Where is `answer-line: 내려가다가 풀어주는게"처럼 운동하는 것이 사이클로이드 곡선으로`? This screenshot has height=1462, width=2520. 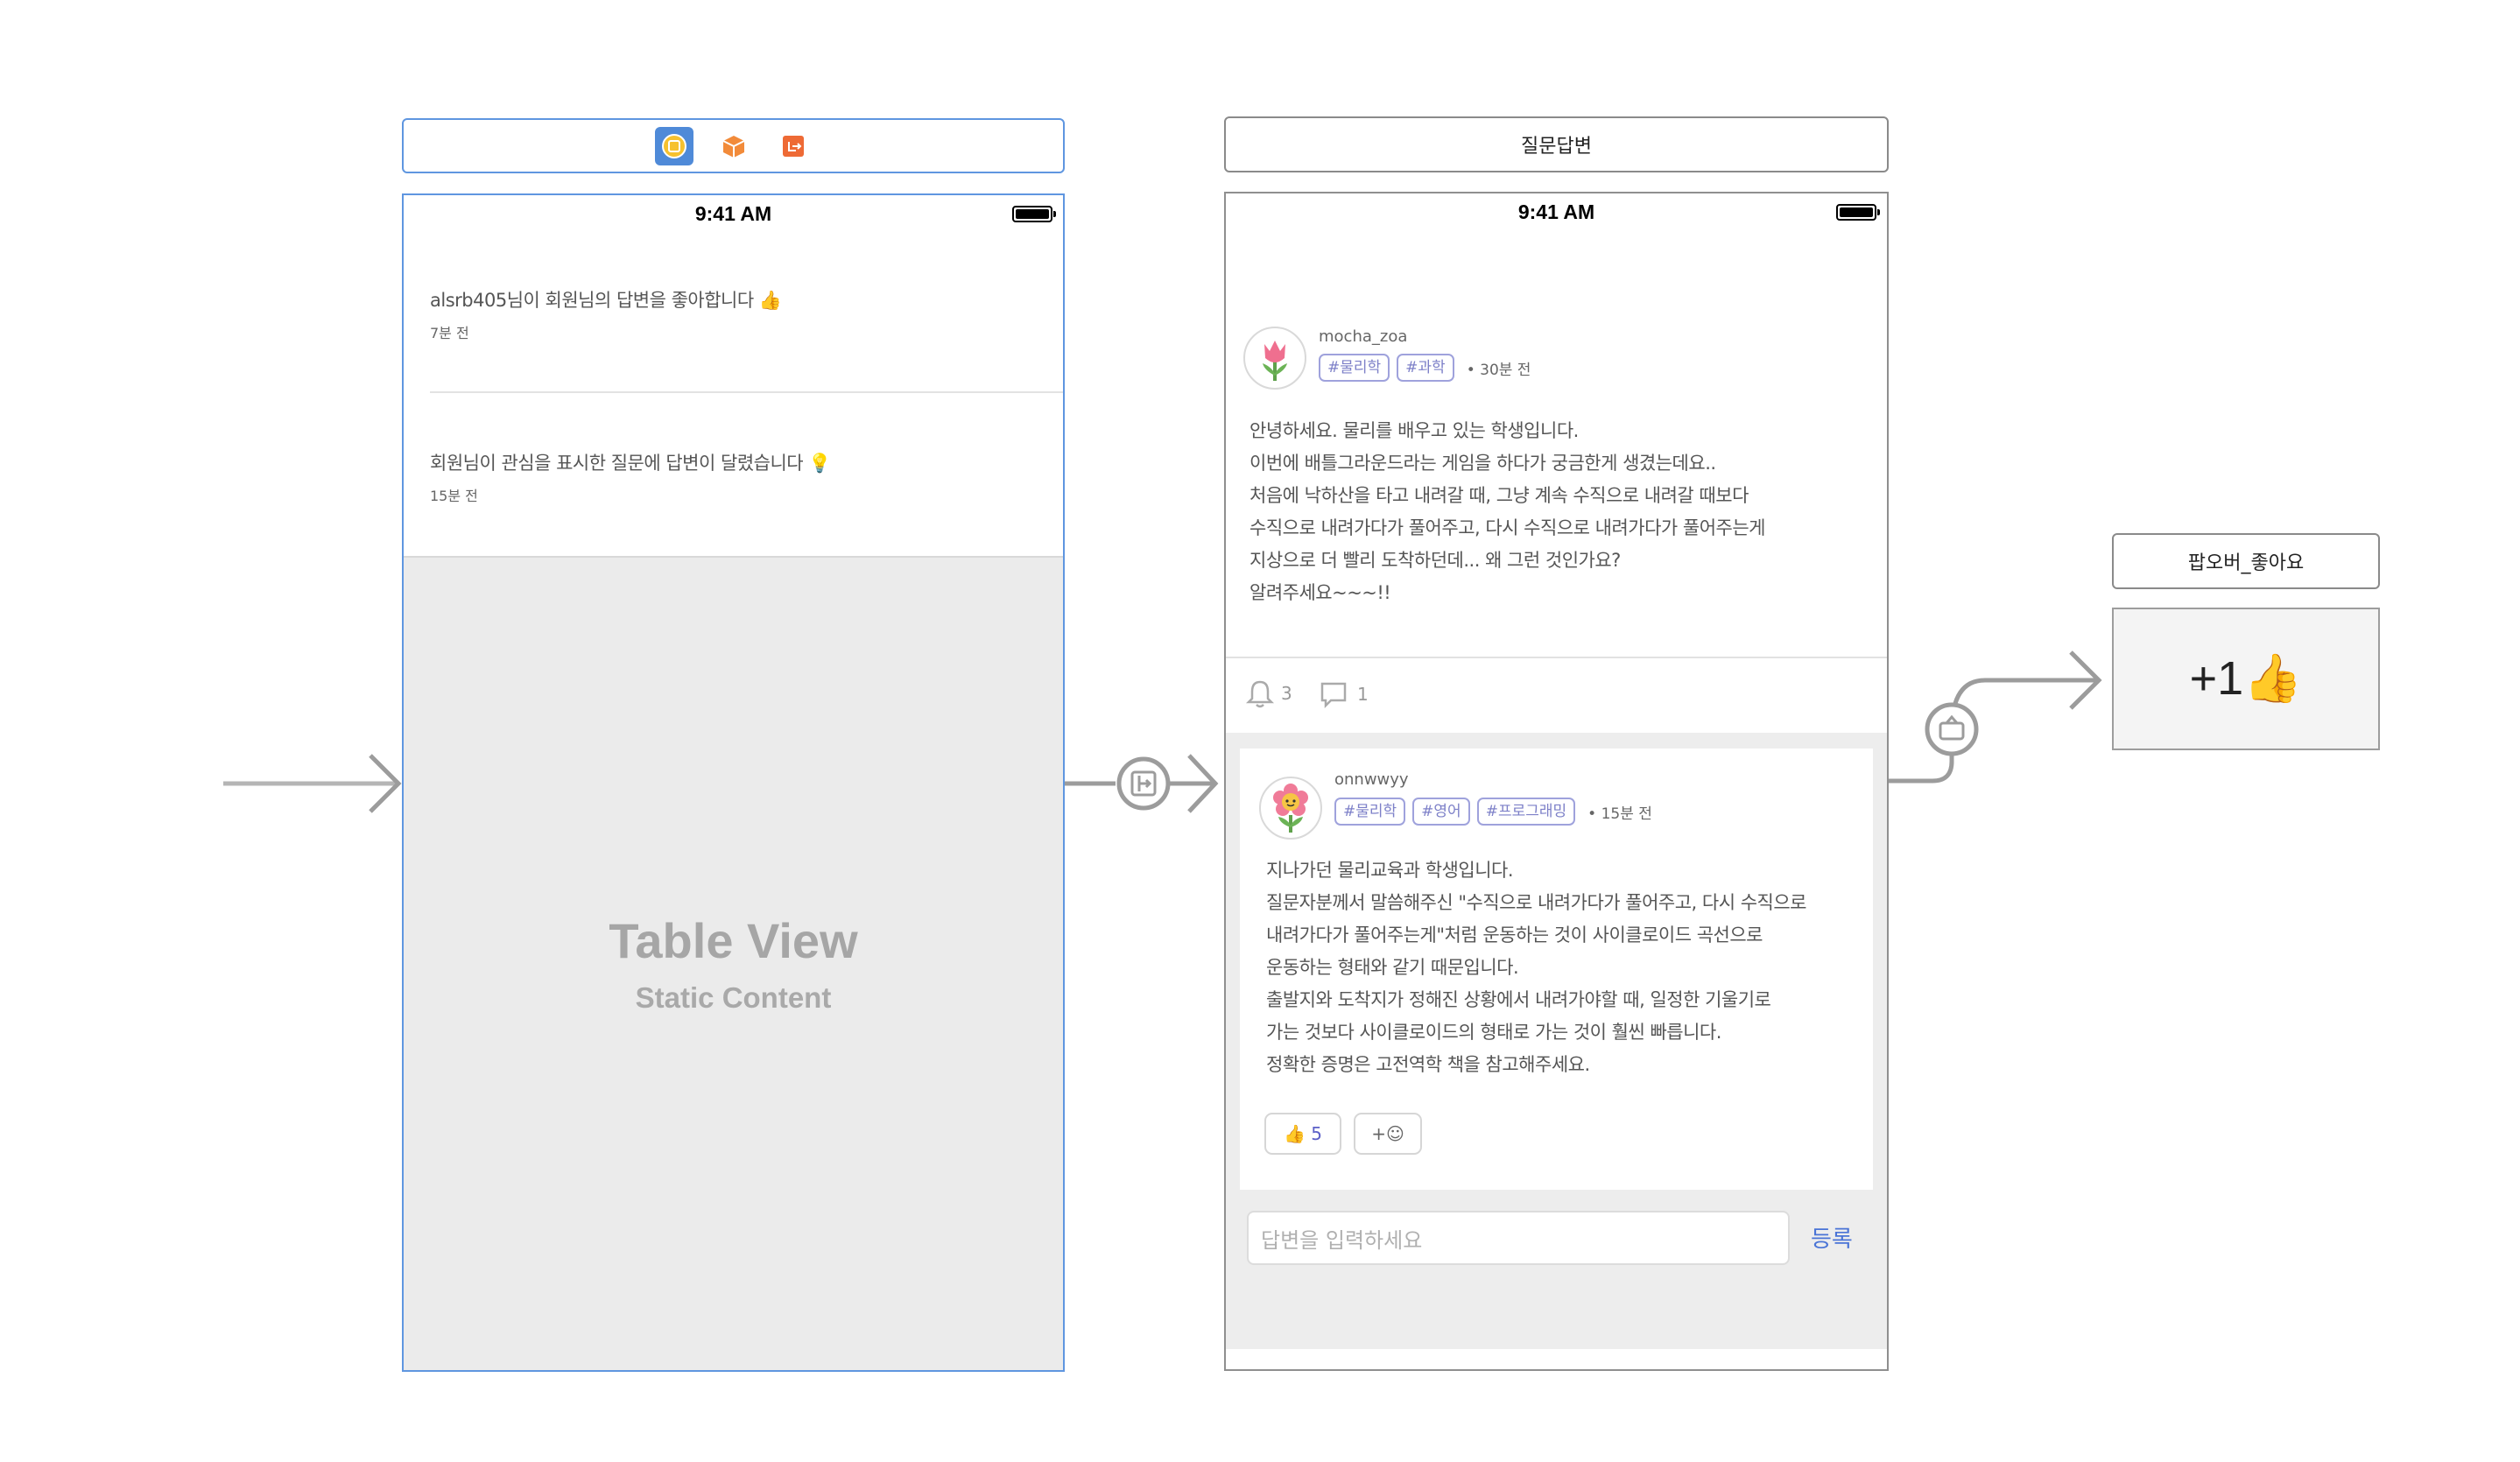 answer-line: 내려가다가 풀어주는게"처럼 운동하는 것이 사이클로이드 곡선으로 is located at coordinates (1514, 935).